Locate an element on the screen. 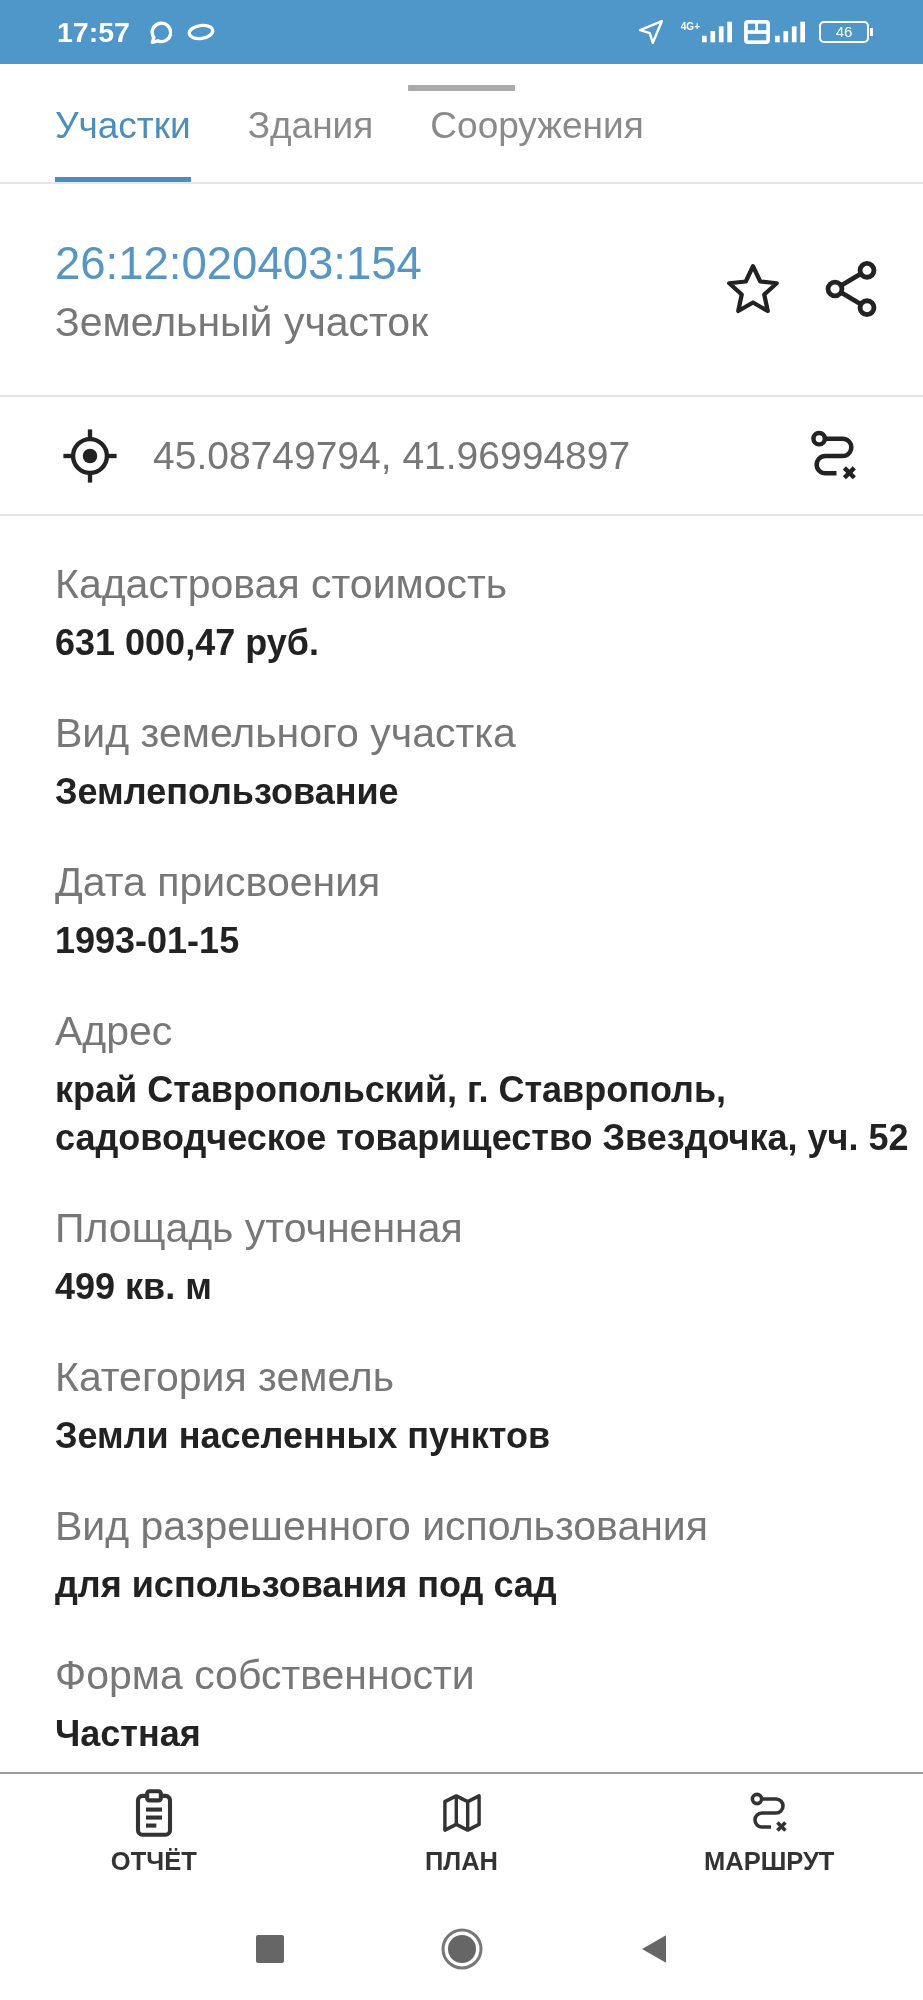 The image size is (923, 2000). network-mode-icon is located at coordinates (757, 32).